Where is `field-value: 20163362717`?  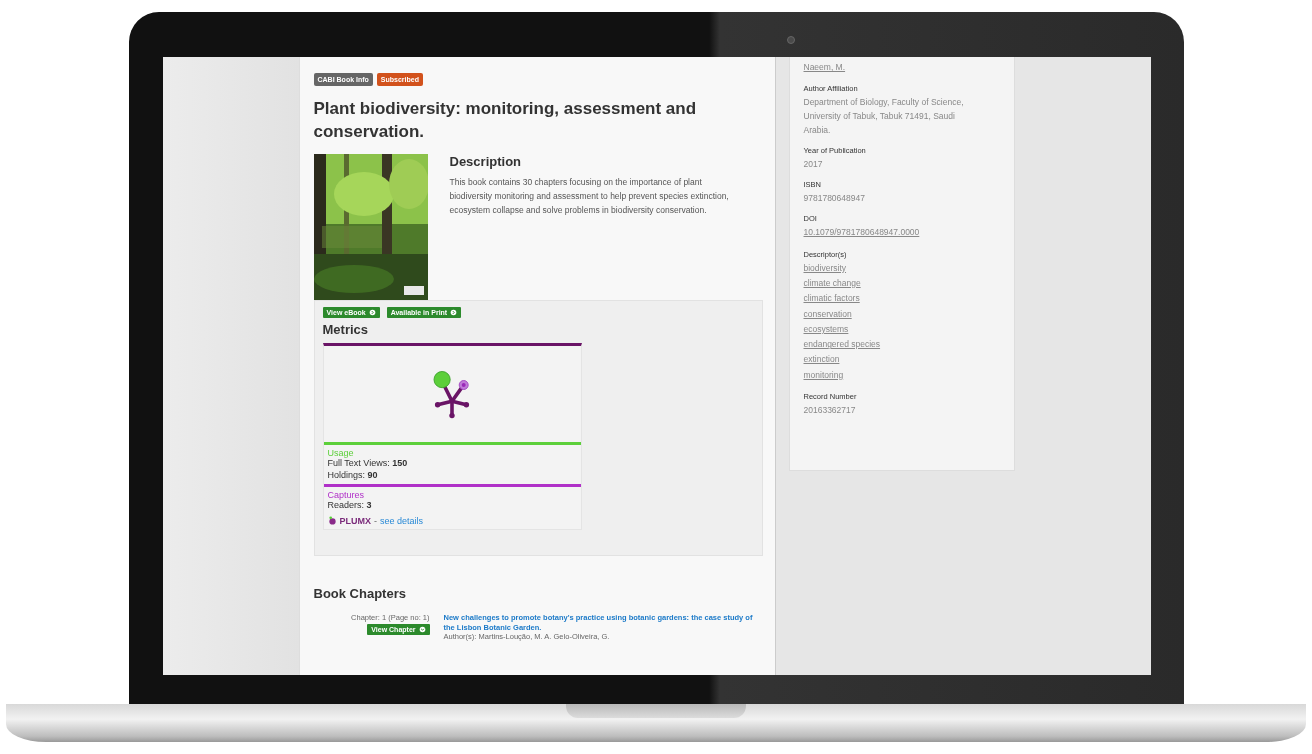 field-value: 20163362717 is located at coordinates (829, 411).